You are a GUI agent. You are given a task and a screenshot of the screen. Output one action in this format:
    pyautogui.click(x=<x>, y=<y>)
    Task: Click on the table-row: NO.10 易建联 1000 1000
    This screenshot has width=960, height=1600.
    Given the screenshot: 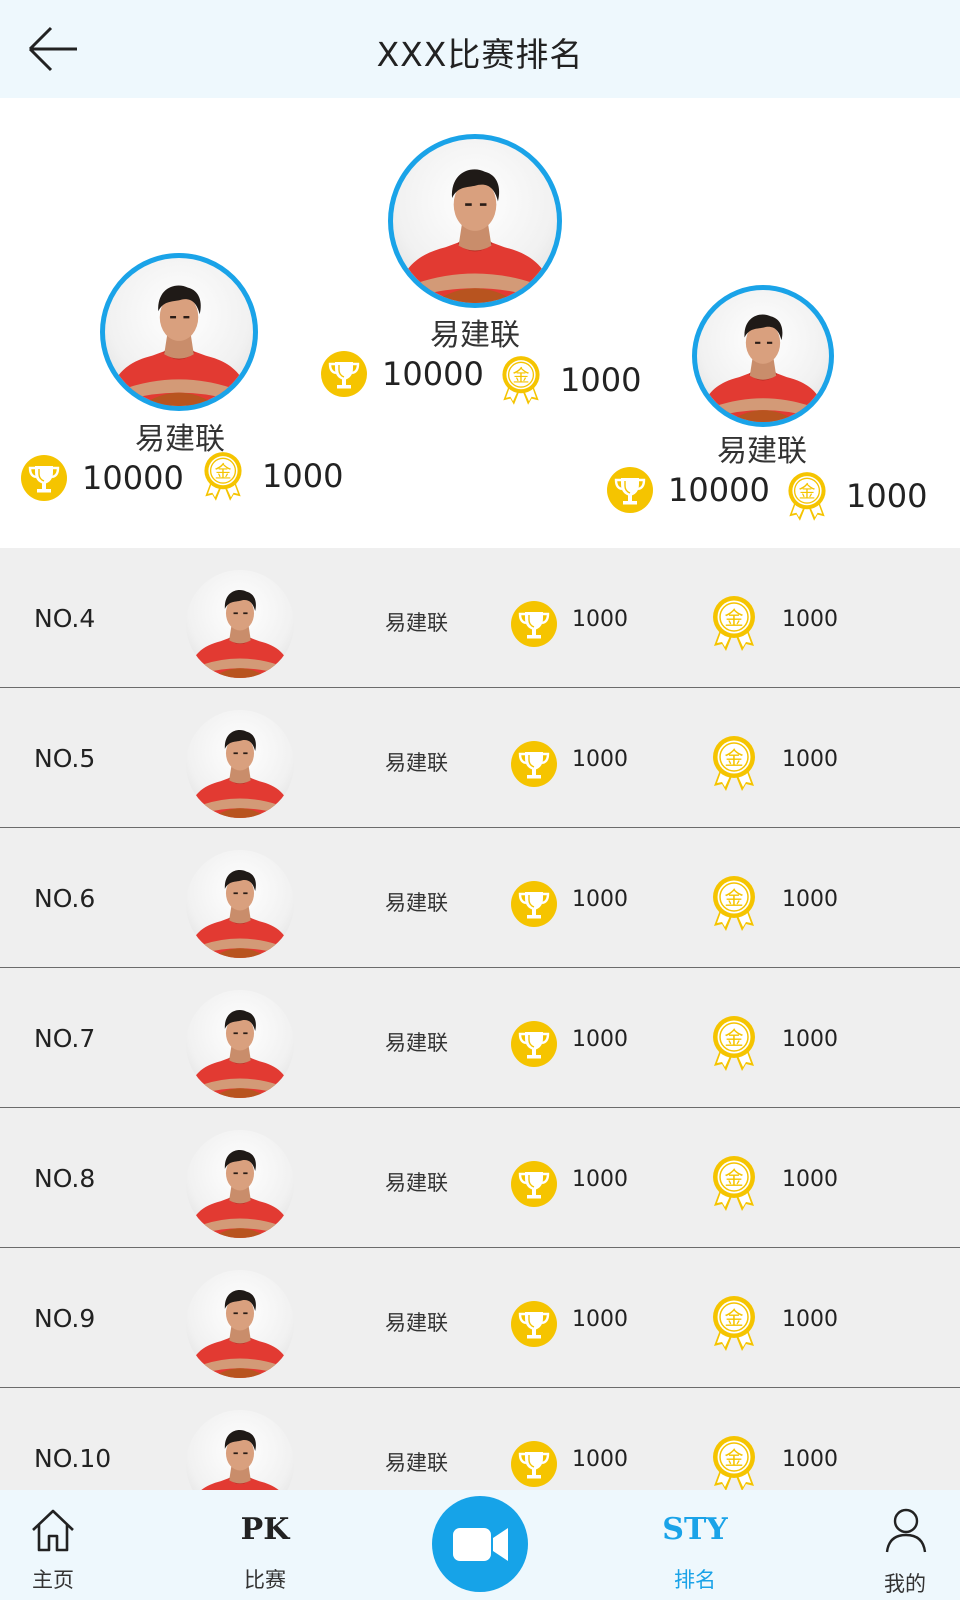 What is the action you would take?
    pyautogui.click(x=480, y=1439)
    